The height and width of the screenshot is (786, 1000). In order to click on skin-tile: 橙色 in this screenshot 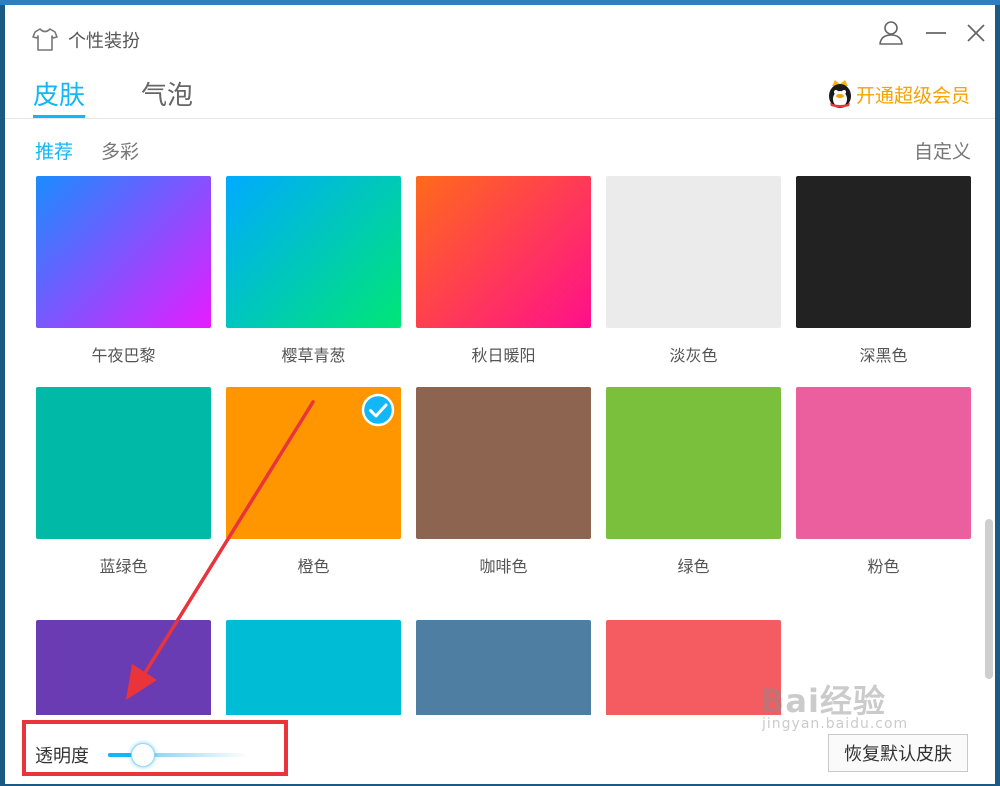, I will do `click(313, 481)`.